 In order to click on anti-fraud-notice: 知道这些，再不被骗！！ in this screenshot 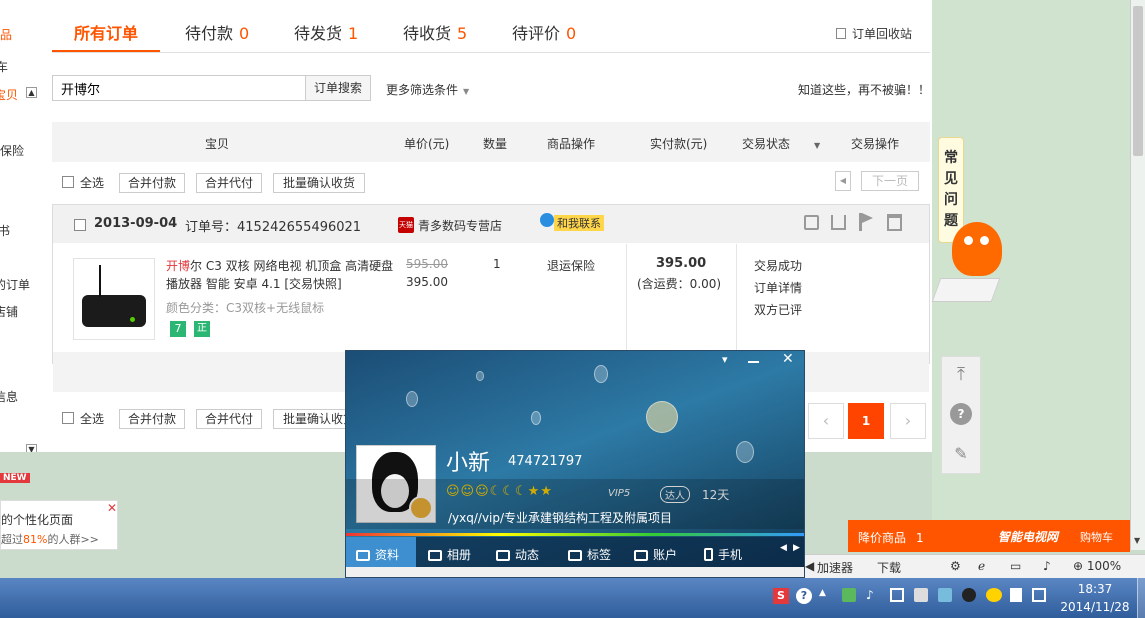, I will do `click(864, 89)`.